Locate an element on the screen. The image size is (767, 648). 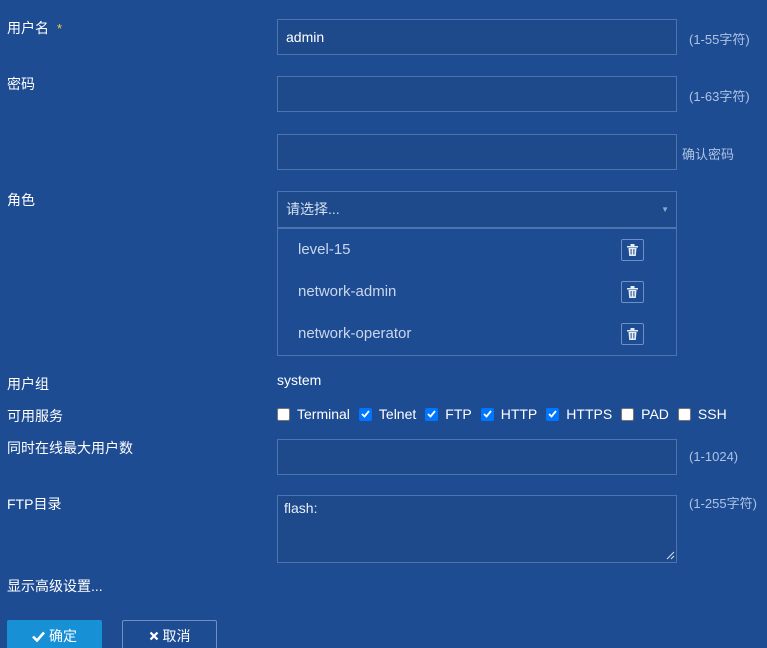
terminal-label: Terminal is located at coordinates (323, 414).